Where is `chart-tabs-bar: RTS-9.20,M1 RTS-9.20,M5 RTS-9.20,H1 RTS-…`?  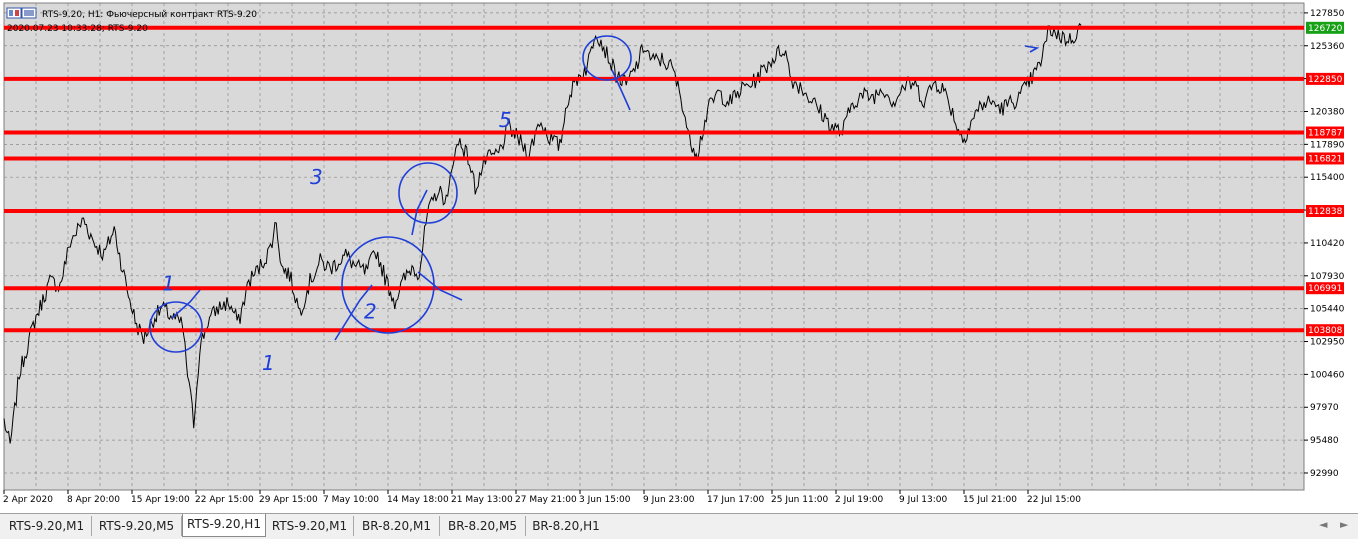 chart-tabs-bar: RTS-9.20,M1 RTS-9.20,M5 RTS-9.20,H1 RTS-… is located at coordinates (679, 526).